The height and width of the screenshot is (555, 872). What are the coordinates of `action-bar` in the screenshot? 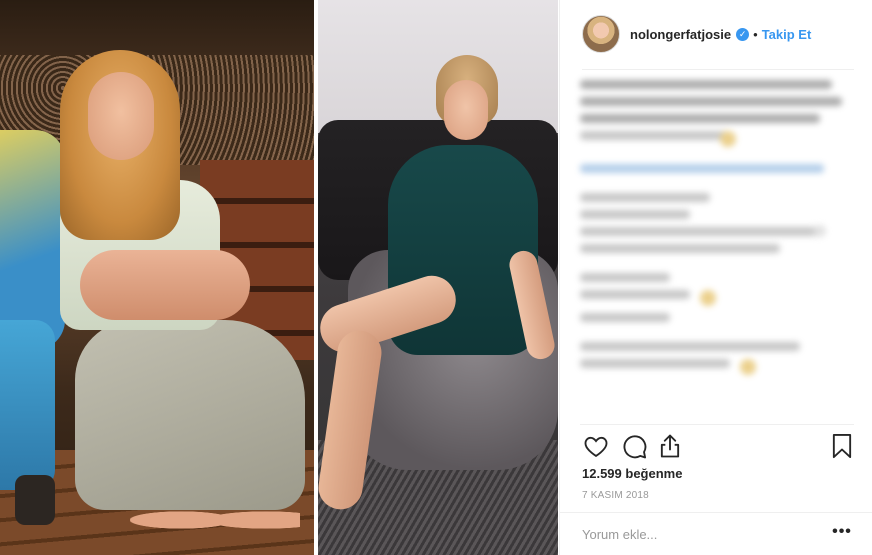 It's located at (717, 447).